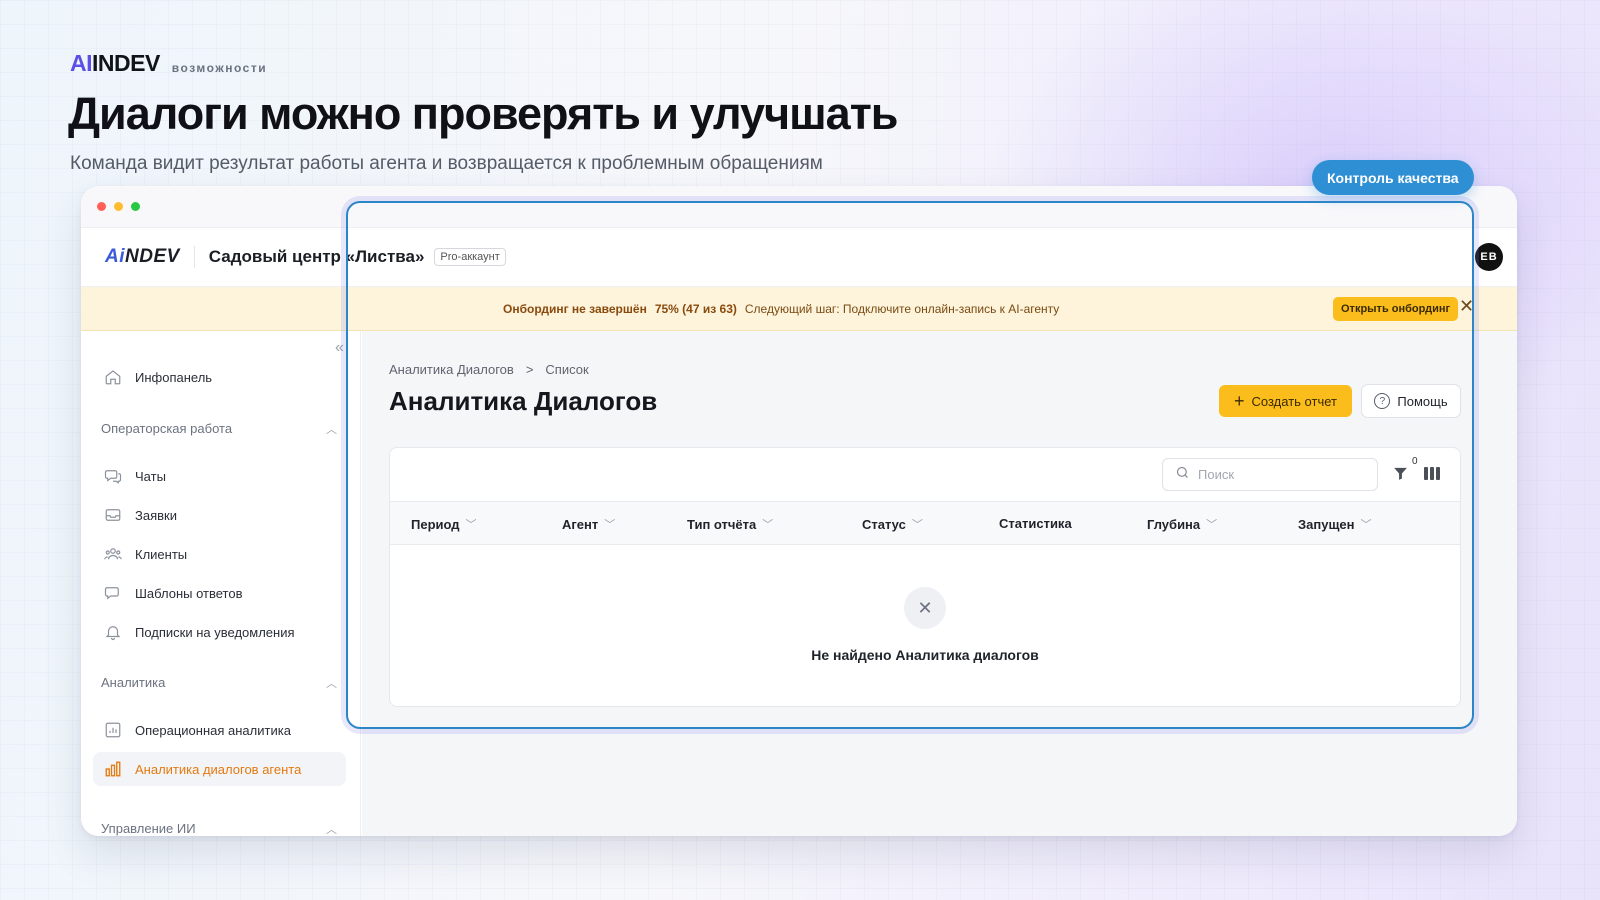 The width and height of the screenshot is (1600, 900). What do you see at coordinates (113, 476) in the screenshot?
I see `chat-icon` at bounding box center [113, 476].